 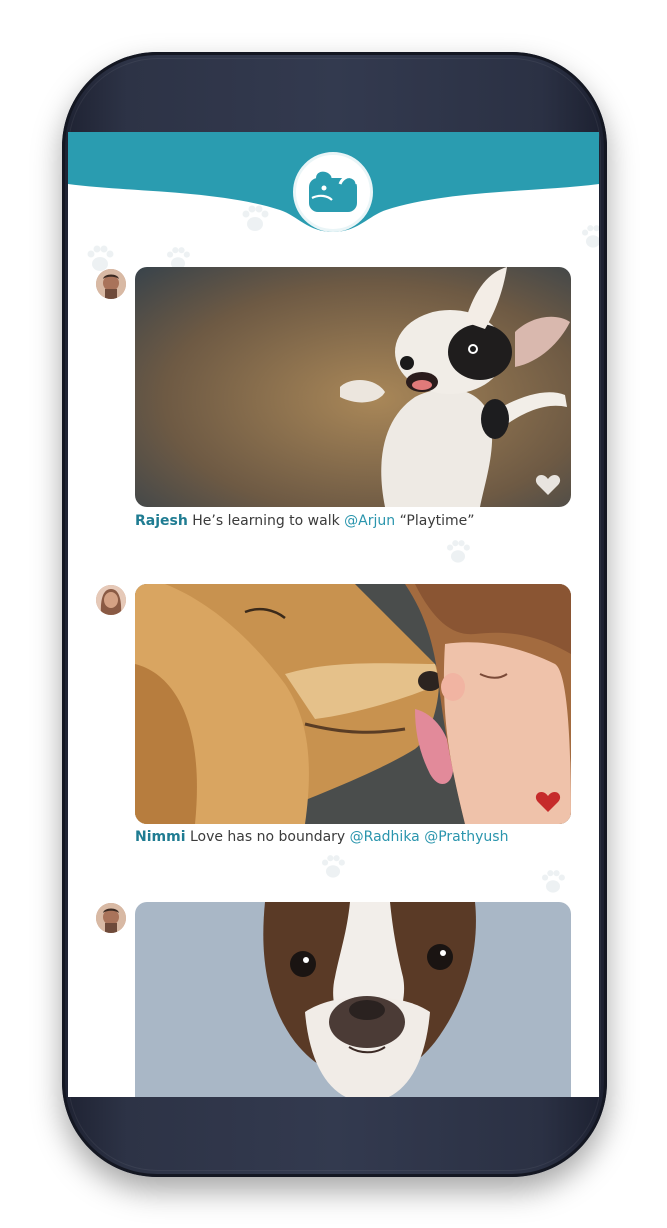 What do you see at coordinates (369, 521) in the screenshot?
I see `post-mention: @Arjun` at bounding box center [369, 521].